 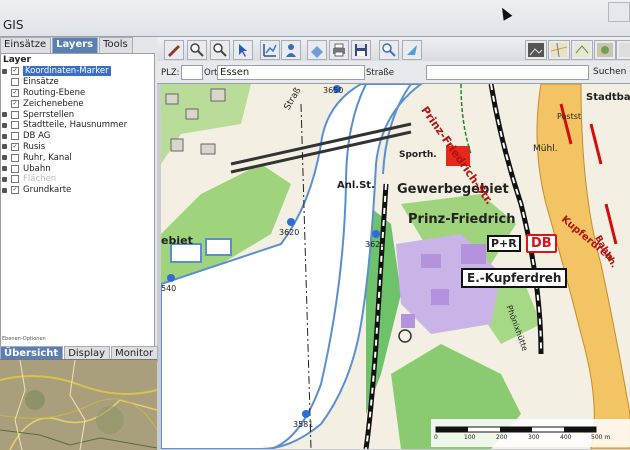 I want to click on layer-item: ✓ Koordinaten-Marker, so click(x=77, y=71).